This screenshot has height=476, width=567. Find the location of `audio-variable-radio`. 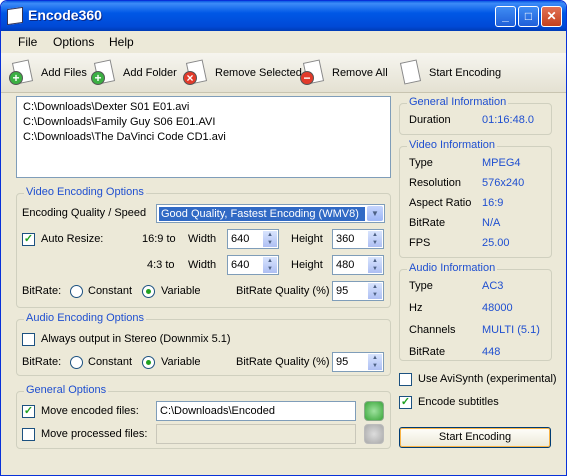

audio-variable-radio is located at coordinates (148, 362).